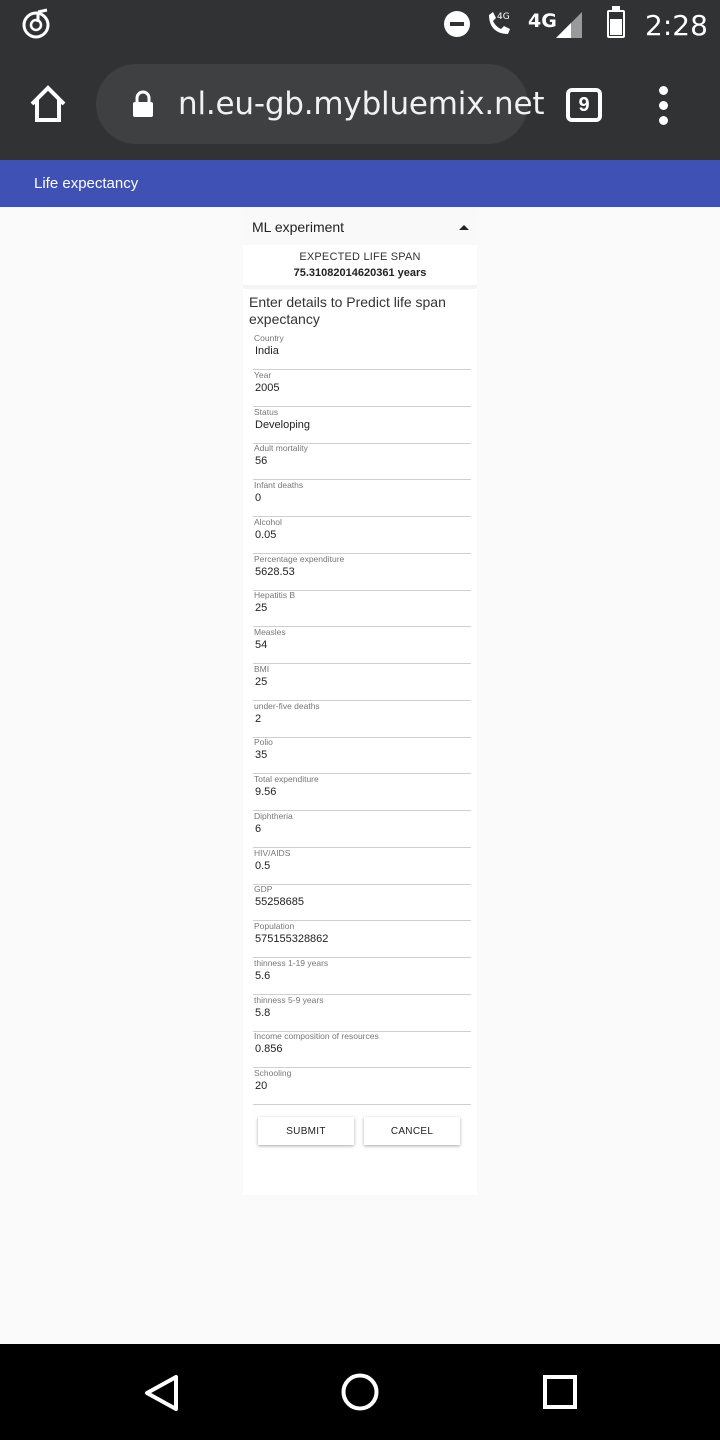 The image size is (720, 1440). What do you see at coordinates (362, 1050) in the screenshot?
I see `form-field: Income composition of resources 0.856` at bounding box center [362, 1050].